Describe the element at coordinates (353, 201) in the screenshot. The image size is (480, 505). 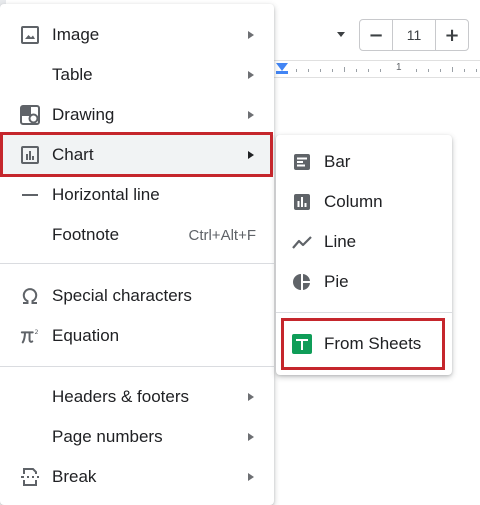
I see `submenu-item-label: Column` at that location.